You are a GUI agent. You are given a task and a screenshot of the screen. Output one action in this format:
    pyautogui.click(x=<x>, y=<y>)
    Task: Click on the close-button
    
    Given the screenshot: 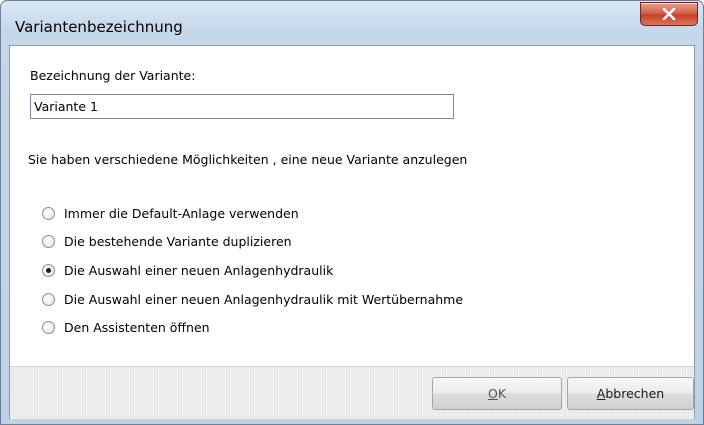 What is the action you would take?
    pyautogui.click(x=669, y=14)
    